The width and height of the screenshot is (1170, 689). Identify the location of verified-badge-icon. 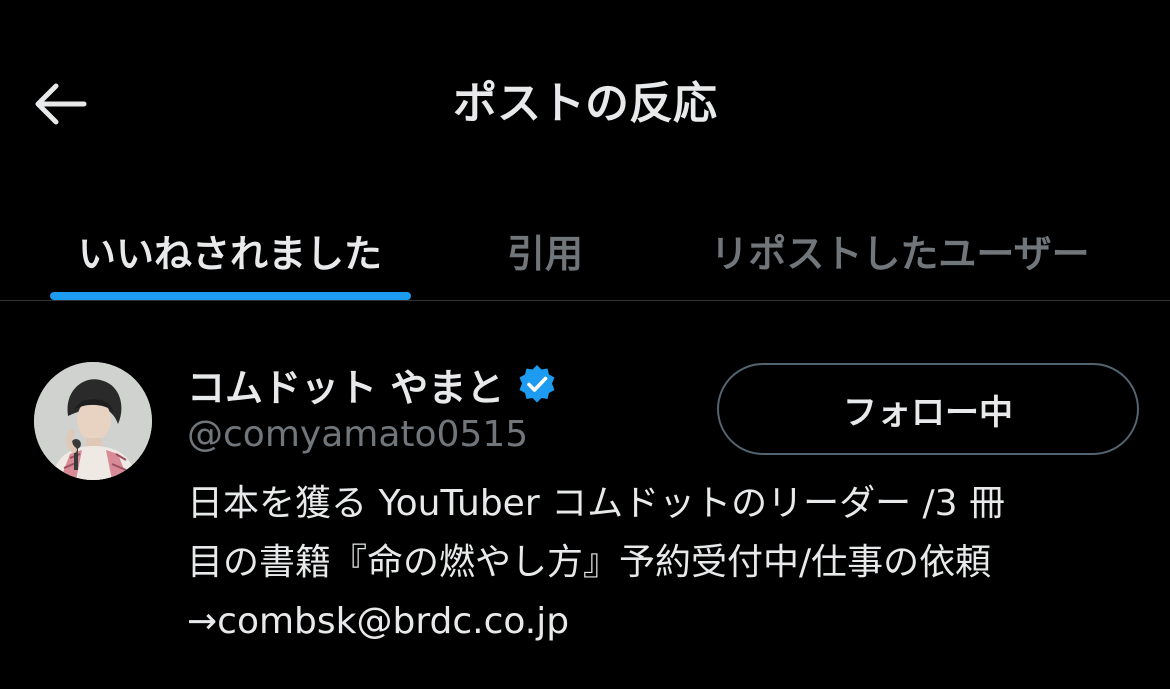
(537, 384).